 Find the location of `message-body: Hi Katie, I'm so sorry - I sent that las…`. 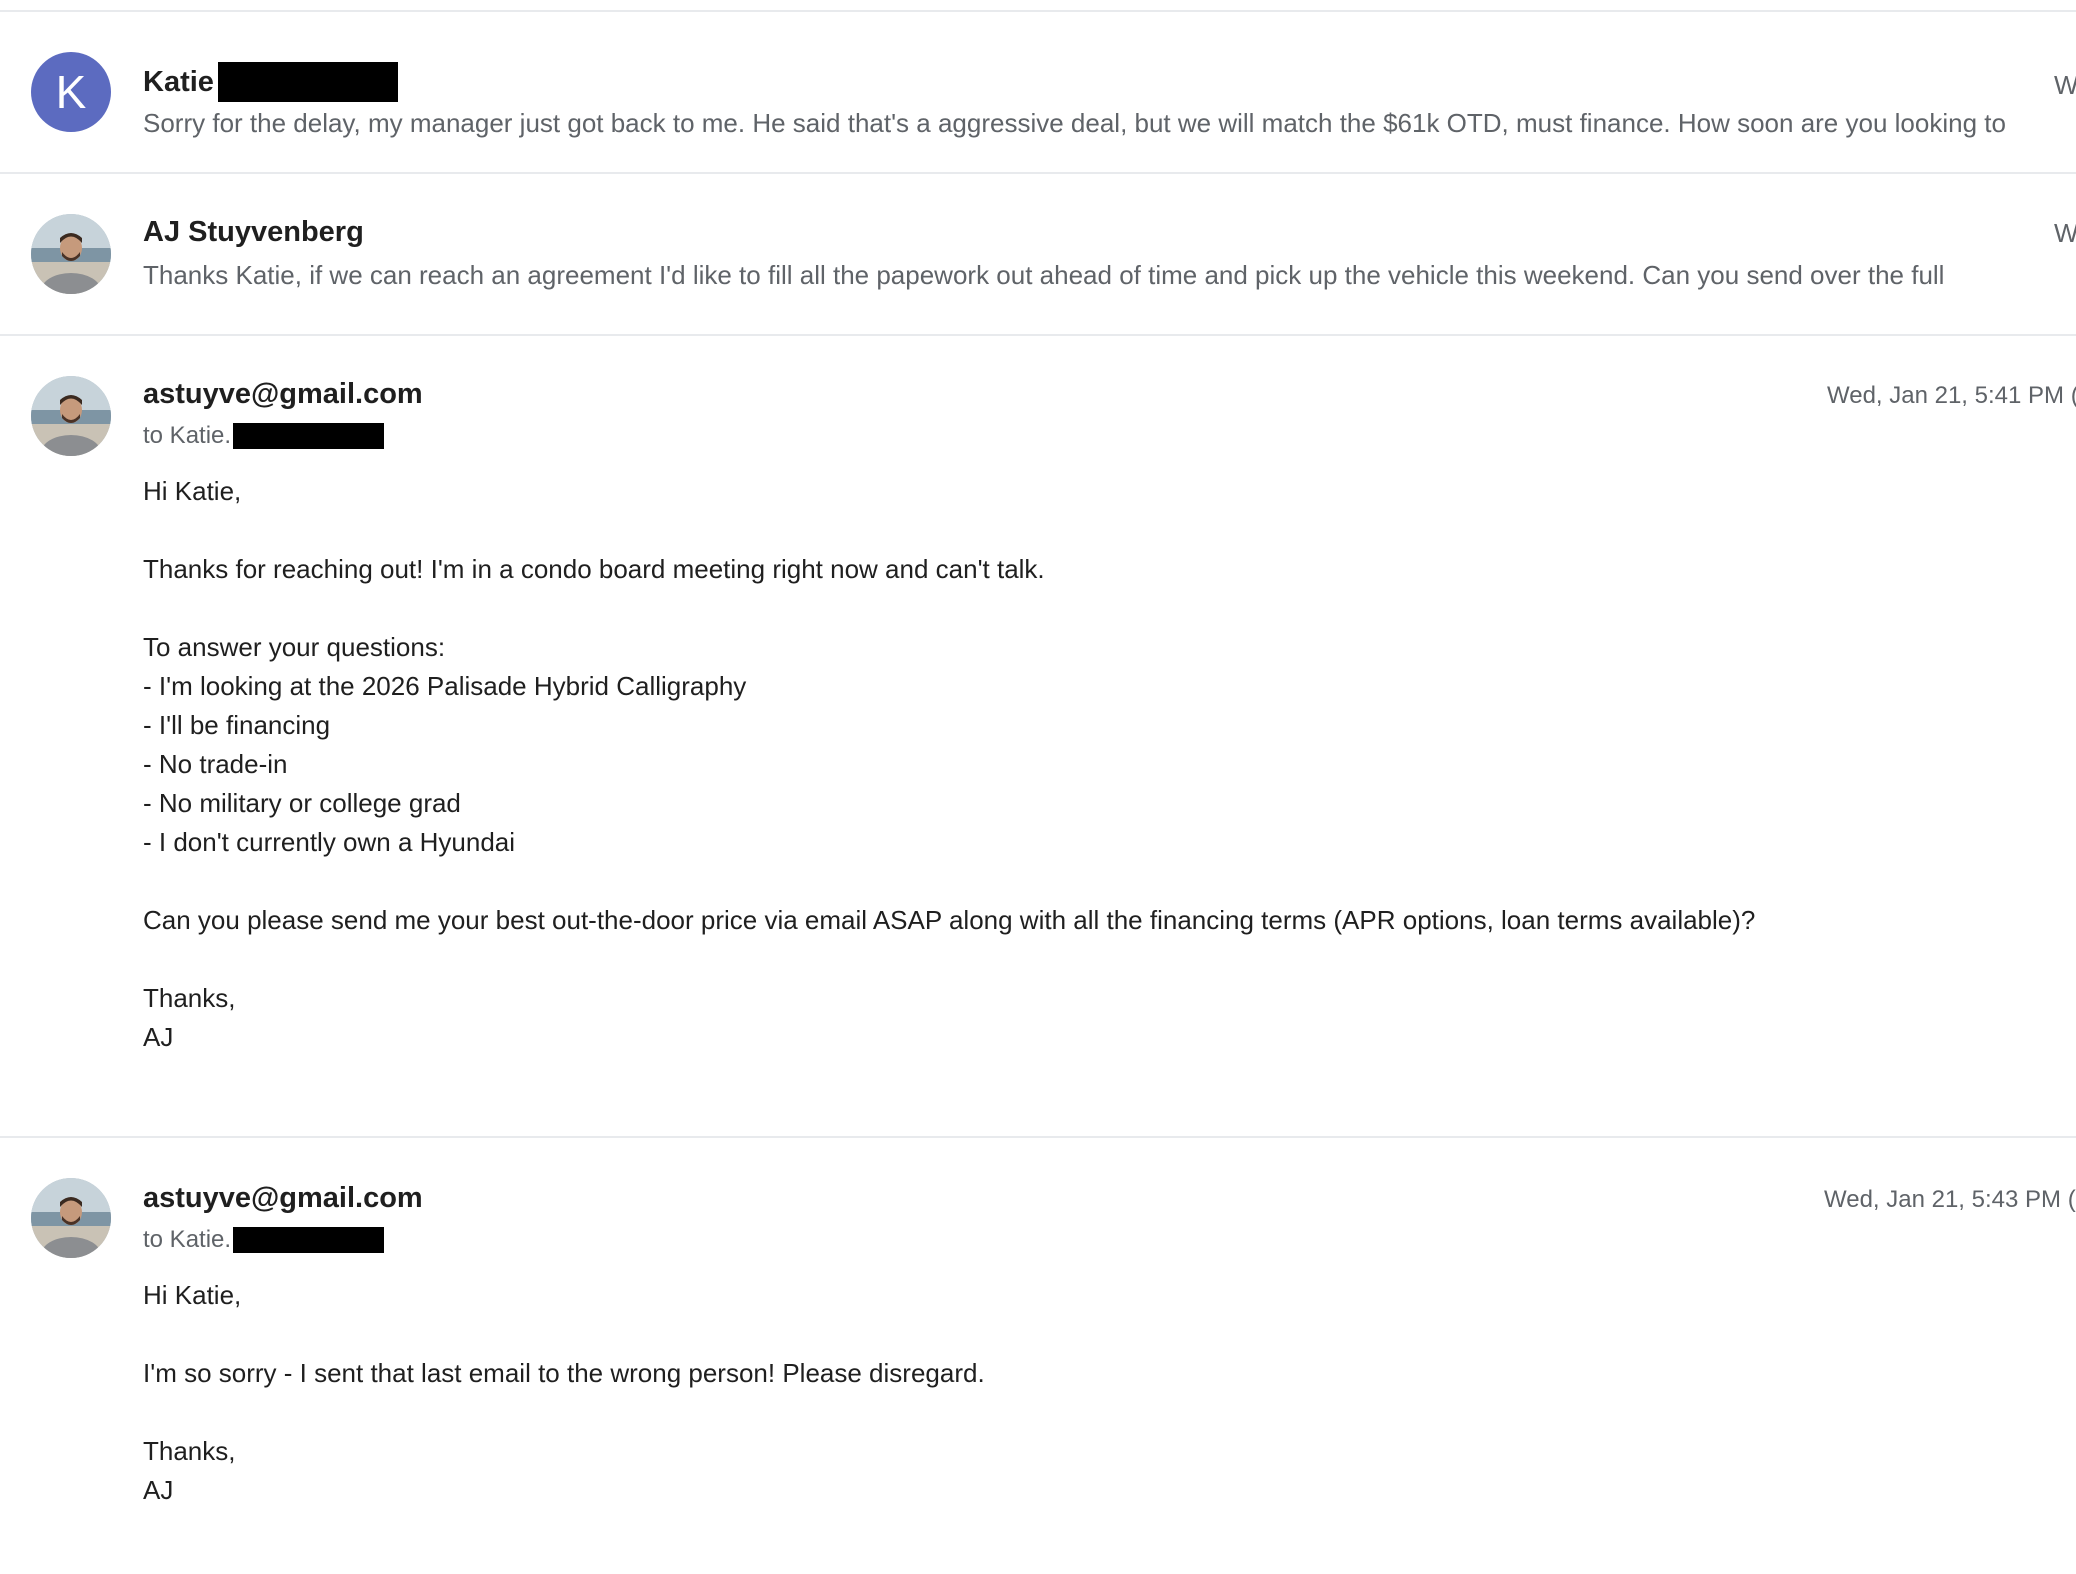

message-body: Hi Katie, I'm so sorry - I sent that las… is located at coordinates (564, 1393).